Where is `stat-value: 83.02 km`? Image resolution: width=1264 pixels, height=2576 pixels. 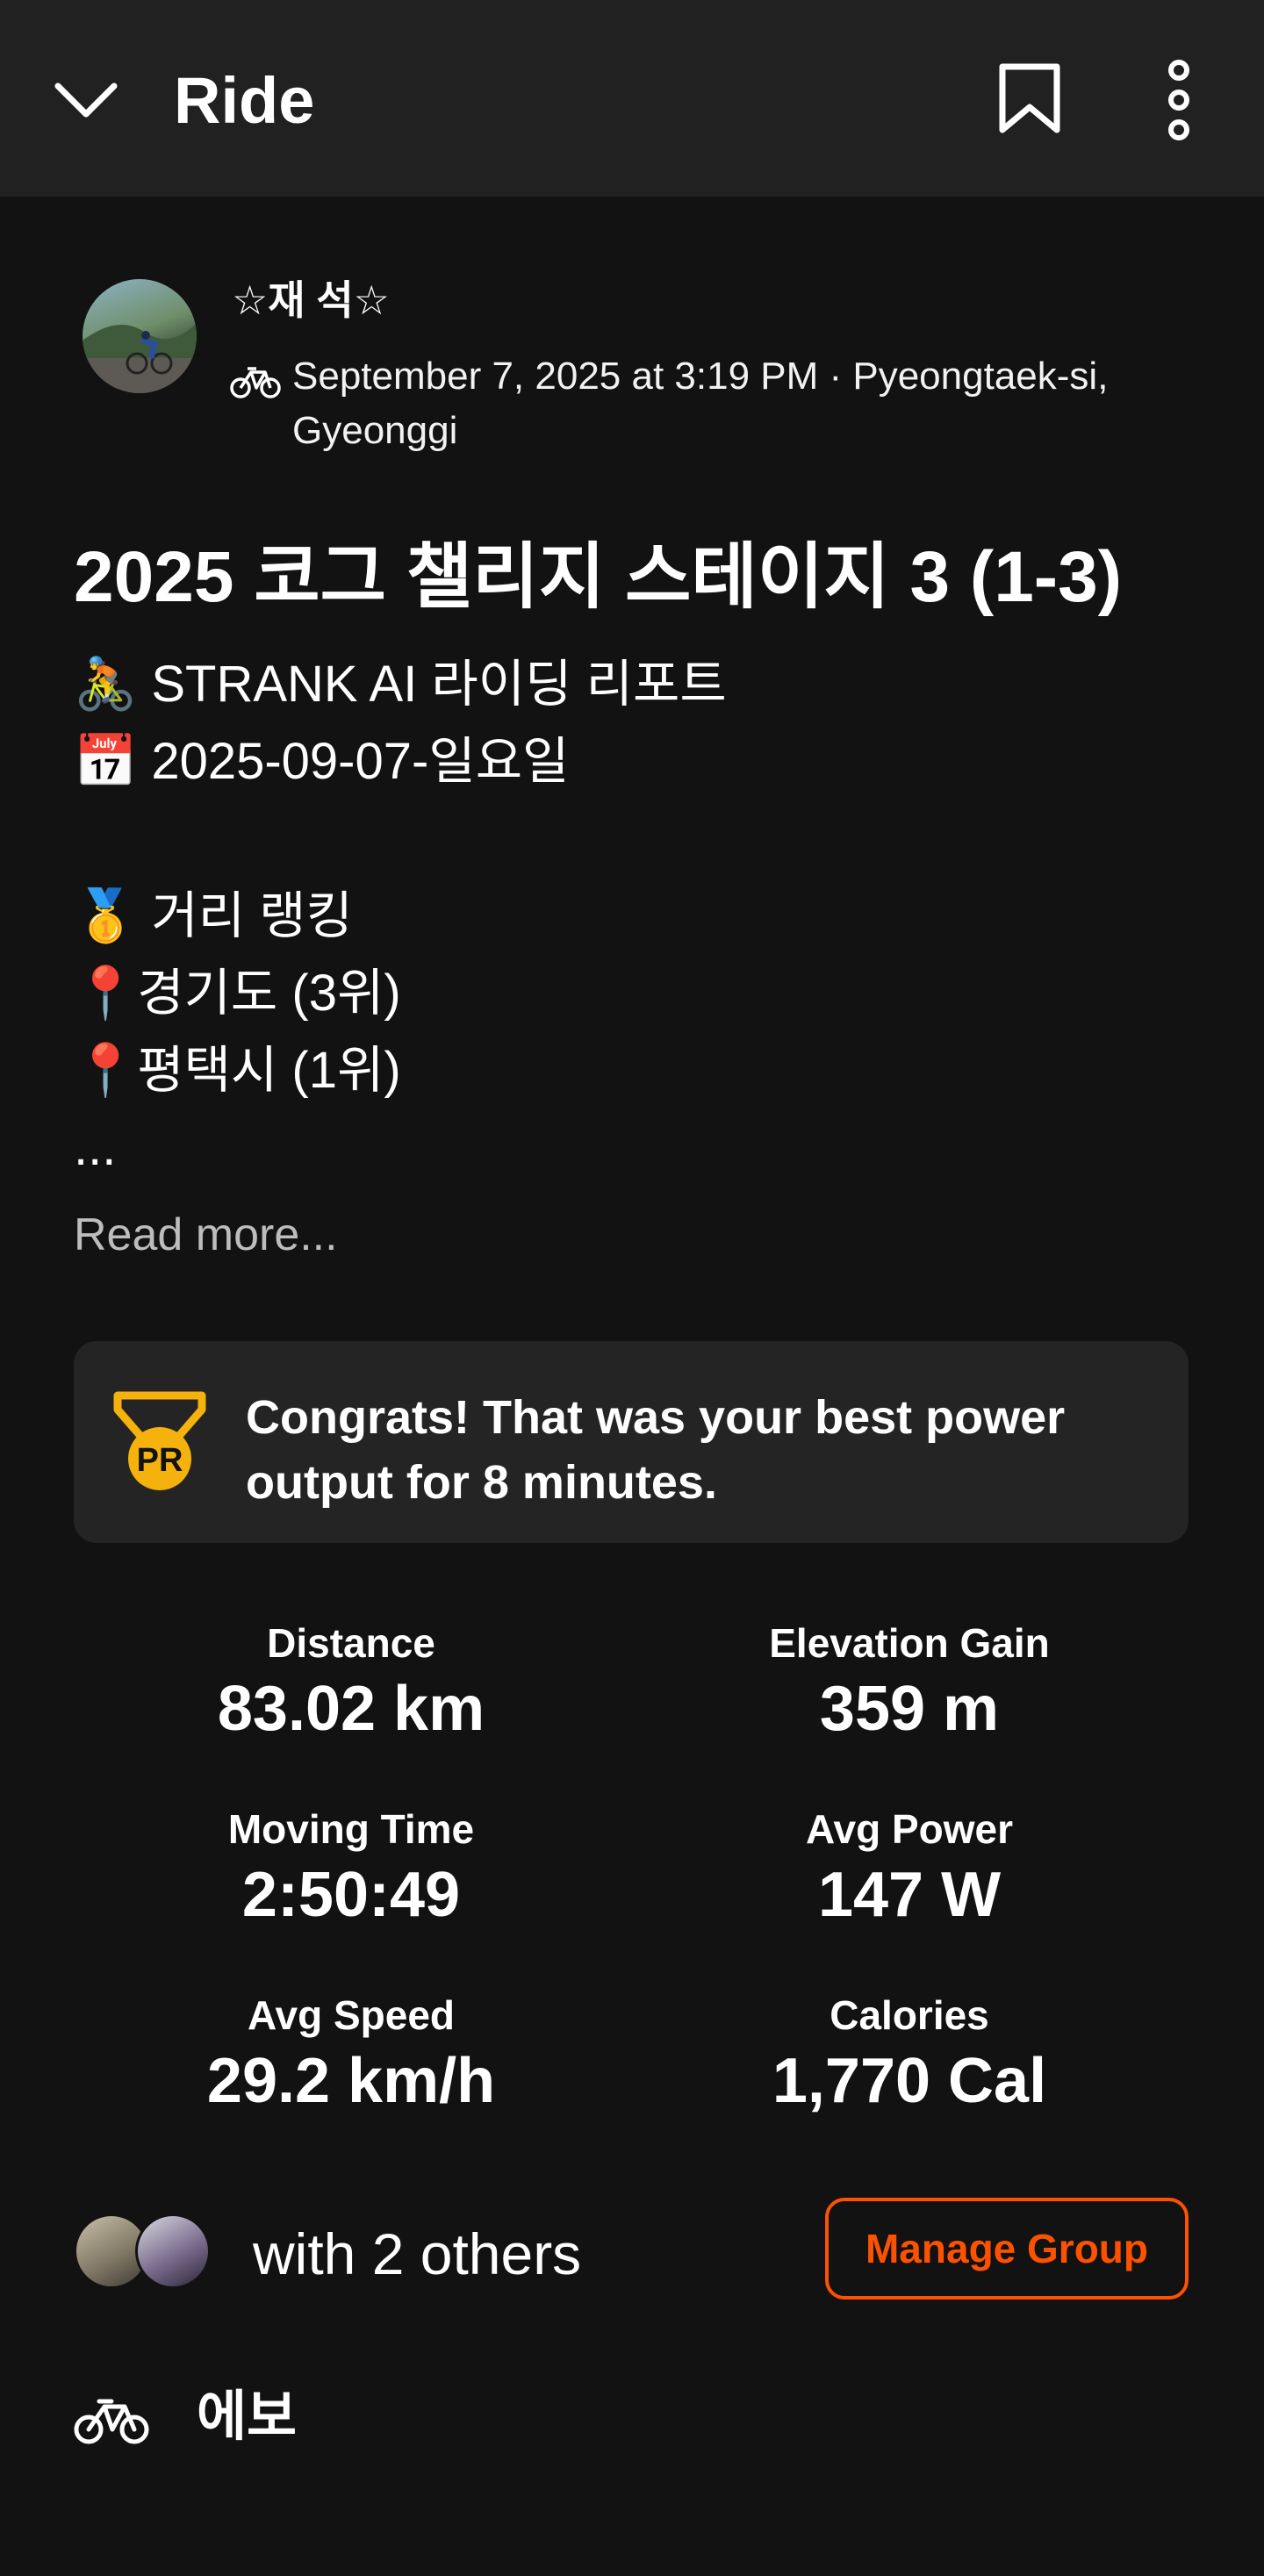
stat-value: 83.02 km is located at coordinates (351, 1709).